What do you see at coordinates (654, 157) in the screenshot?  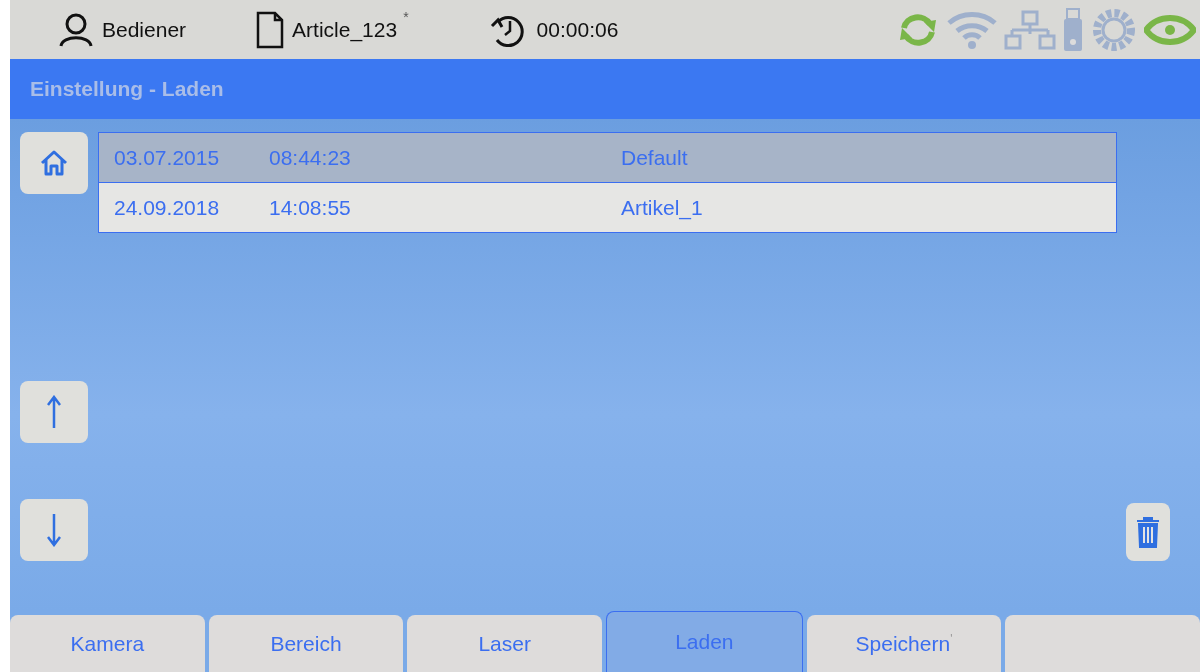 I see `name-cell: Default` at bounding box center [654, 157].